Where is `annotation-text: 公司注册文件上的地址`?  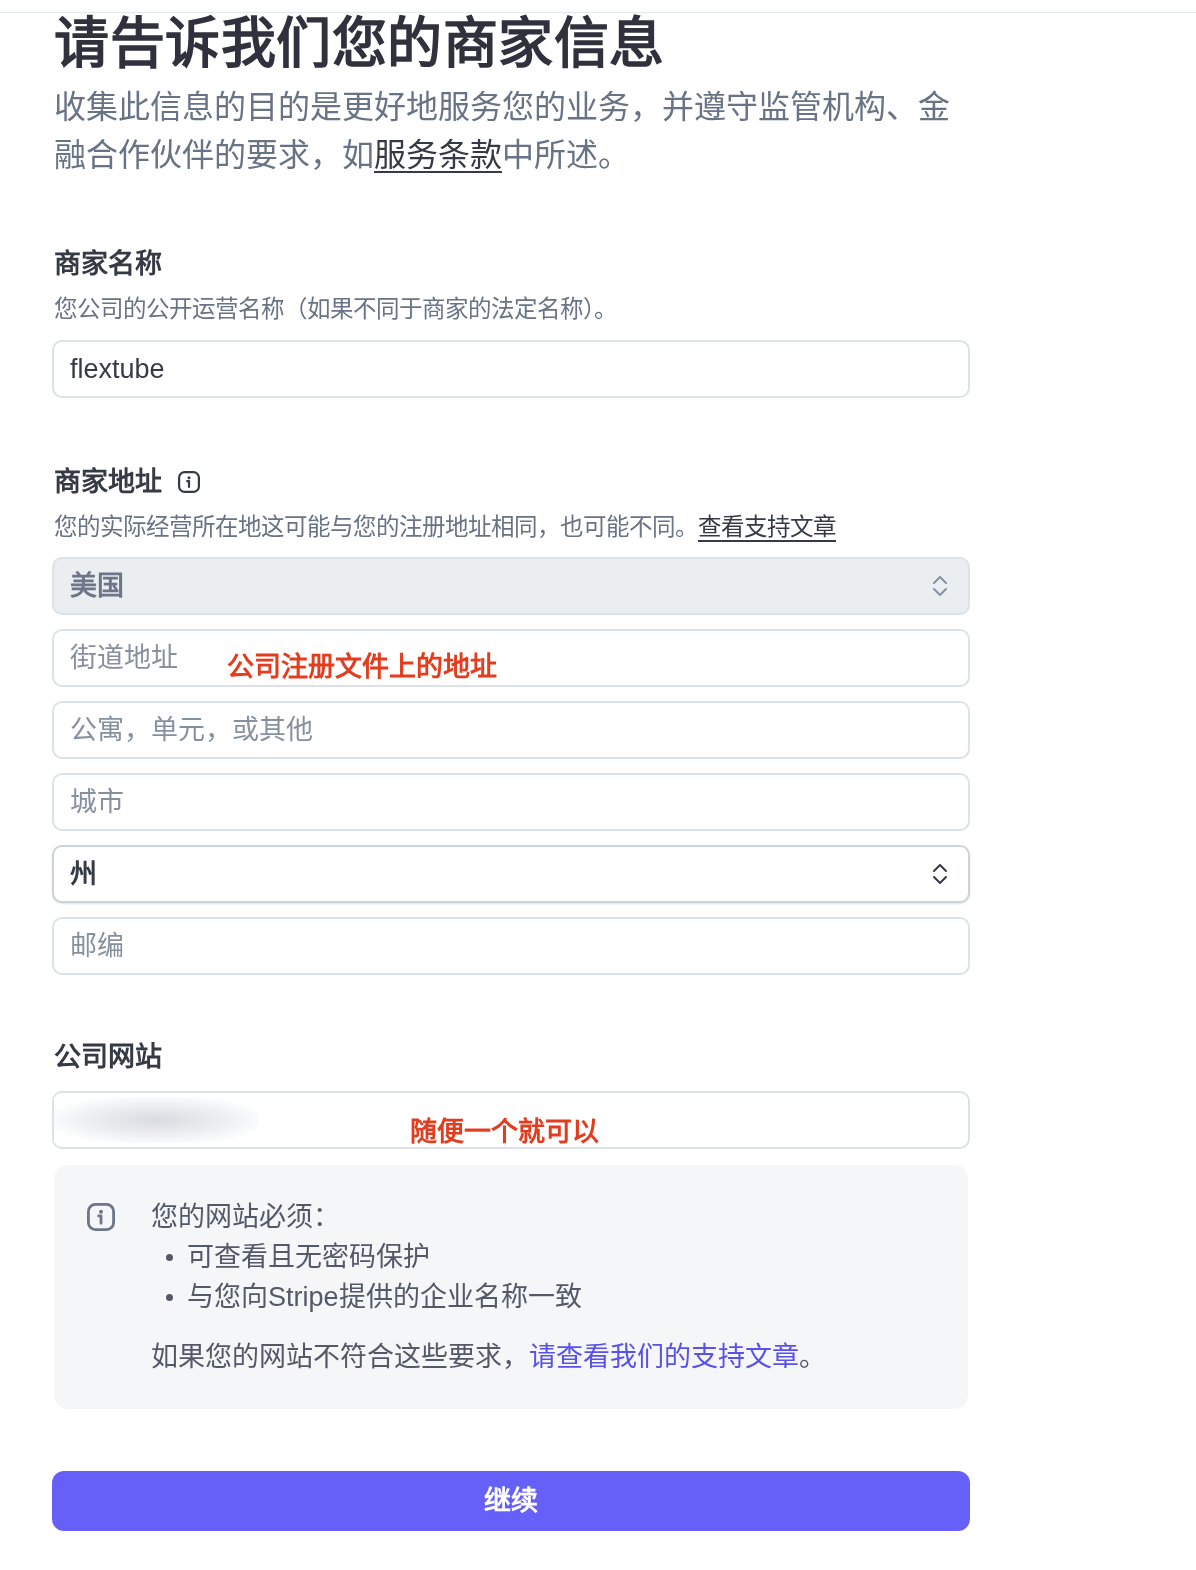 annotation-text: 公司注册文件上的地址 is located at coordinates (362, 667).